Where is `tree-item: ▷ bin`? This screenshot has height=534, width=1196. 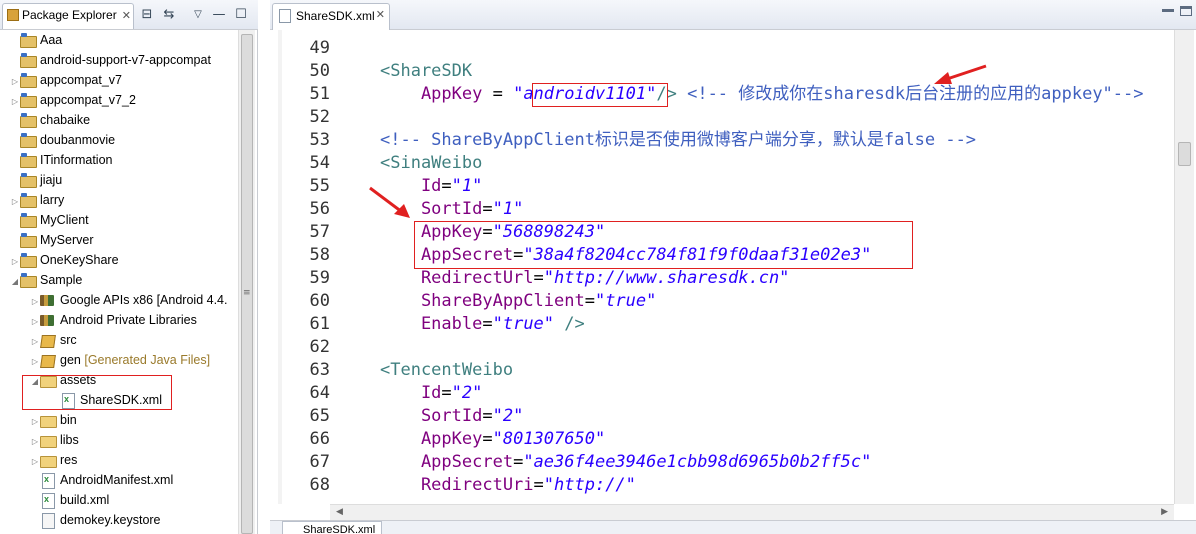 tree-item: ▷ bin is located at coordinates (53, 420).